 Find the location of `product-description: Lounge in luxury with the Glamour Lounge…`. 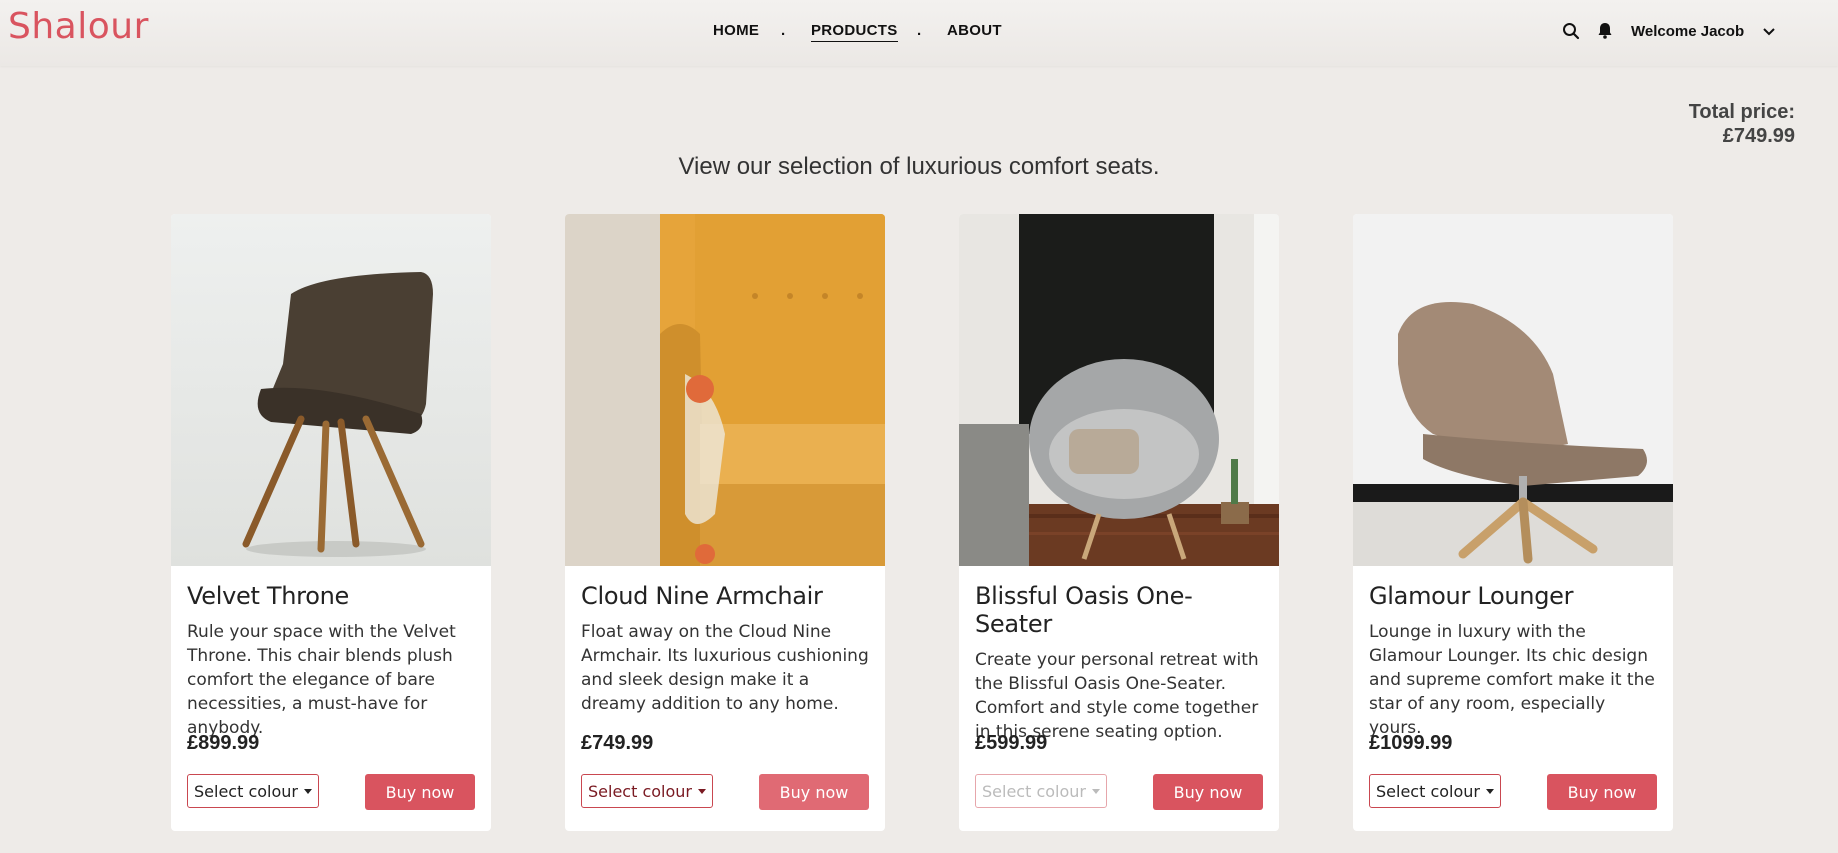

product-description: Lounge in luxury with the Glamour Lounge… is located at coordinates (1512, 680).